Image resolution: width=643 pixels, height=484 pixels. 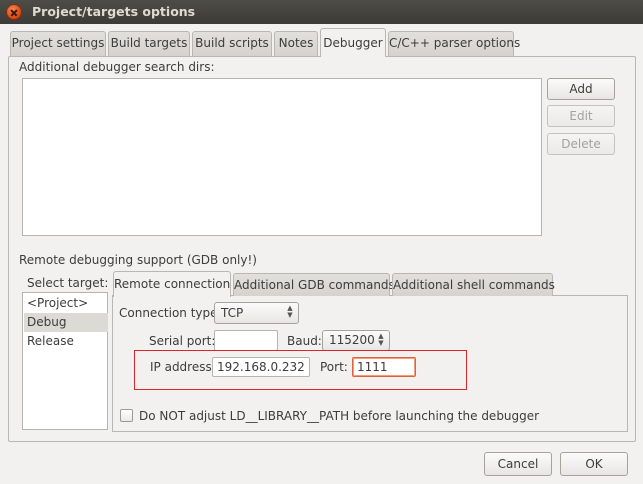 What do you see at coordinates (58, 43) in the screenshot?
I see `tab-project-settings: Project settings` at bounding box center [58, 43].